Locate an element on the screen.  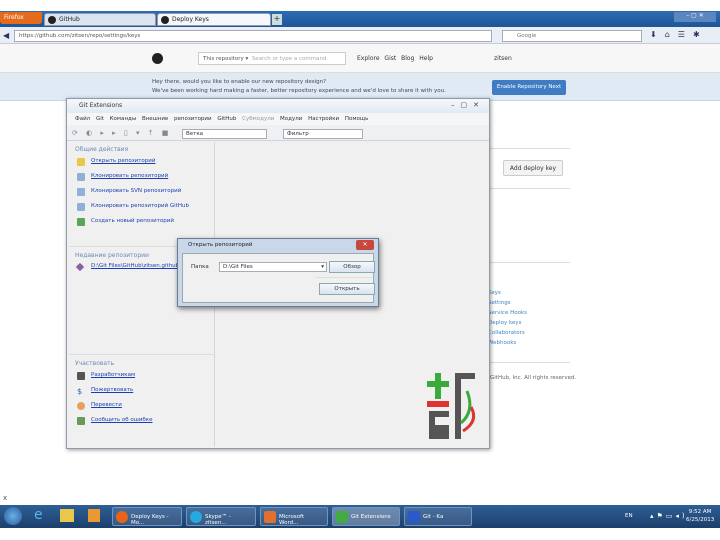
tab-github: GitHub is located at coordinates (100, 19).